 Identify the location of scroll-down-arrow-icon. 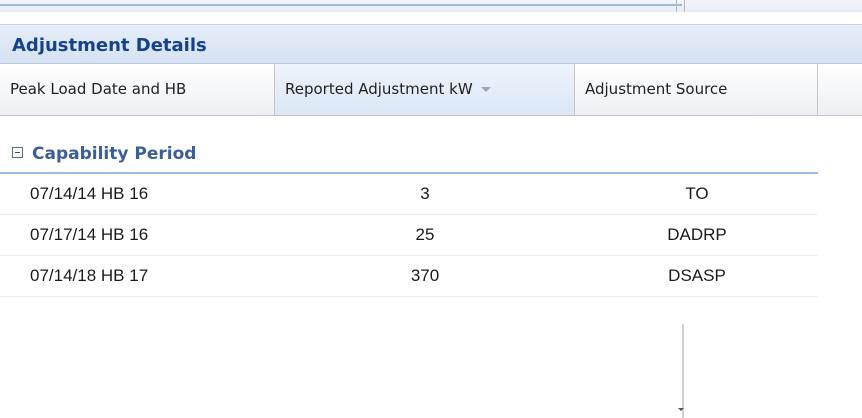
(681, 409).